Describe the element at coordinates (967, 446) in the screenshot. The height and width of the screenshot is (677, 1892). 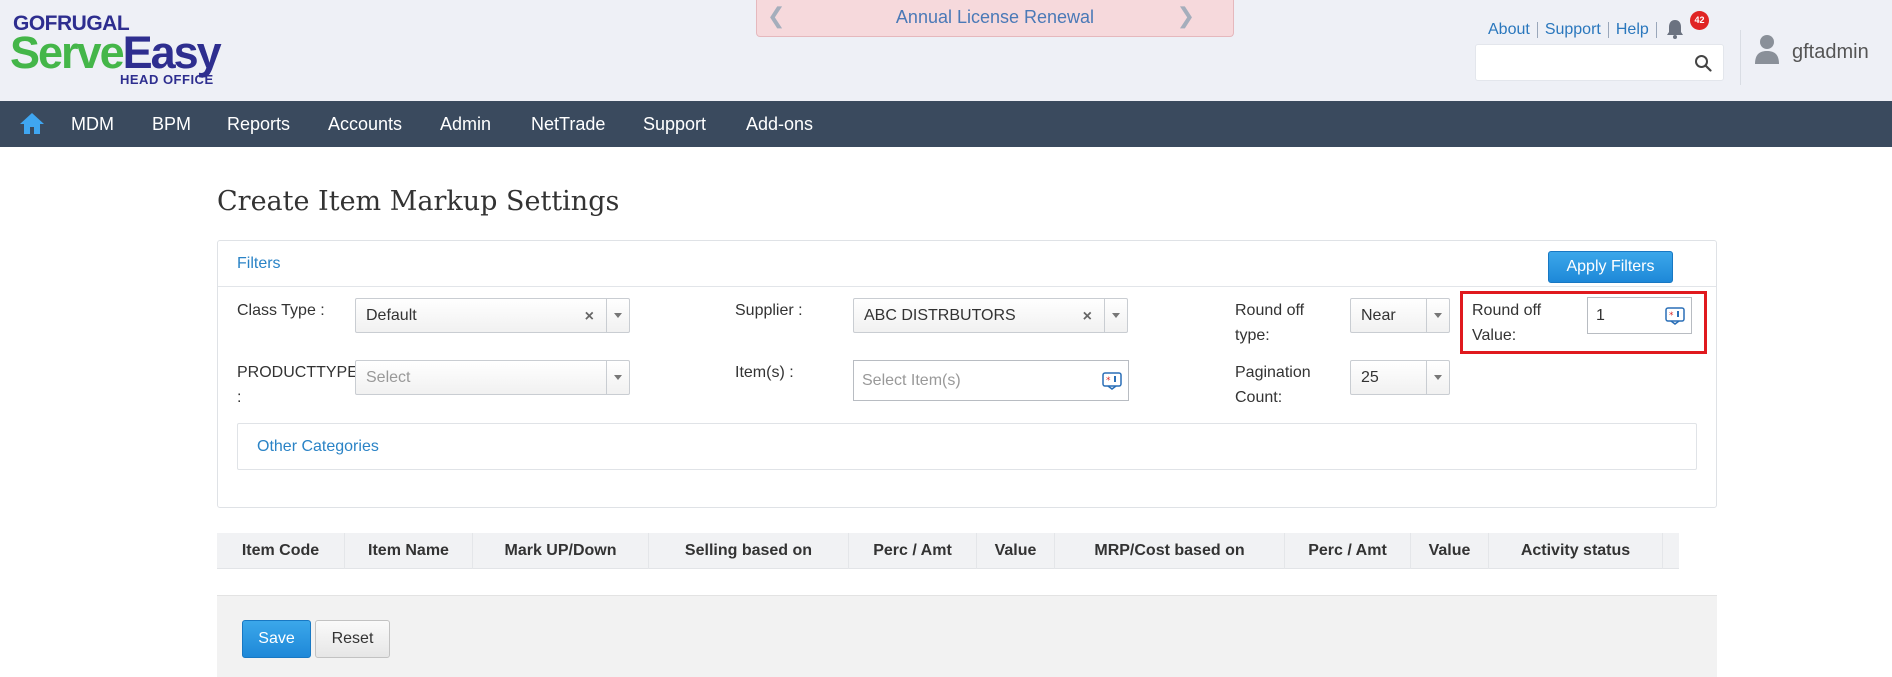
I see `other-categories-section: Other Categories` at that location.